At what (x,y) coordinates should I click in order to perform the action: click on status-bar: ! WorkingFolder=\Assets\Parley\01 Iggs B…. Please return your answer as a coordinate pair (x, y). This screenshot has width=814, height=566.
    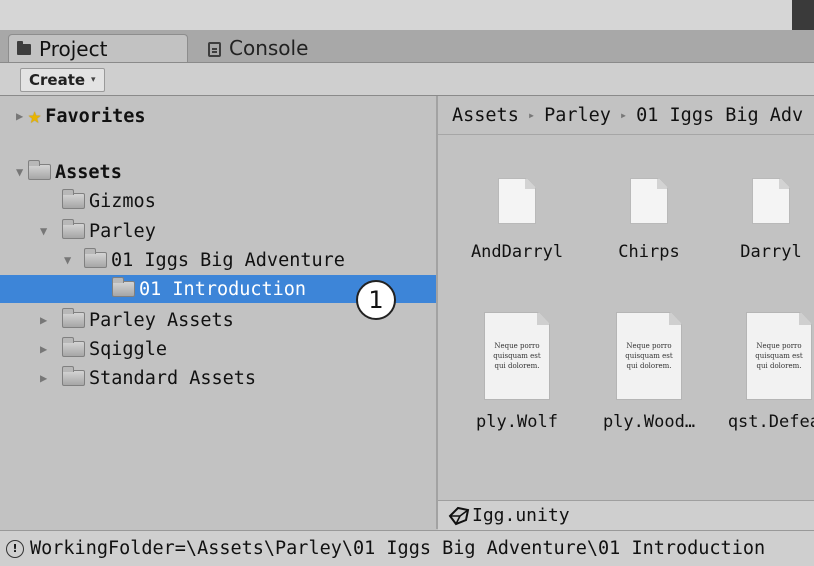
    Looking at the image, I should click on (407, 548).